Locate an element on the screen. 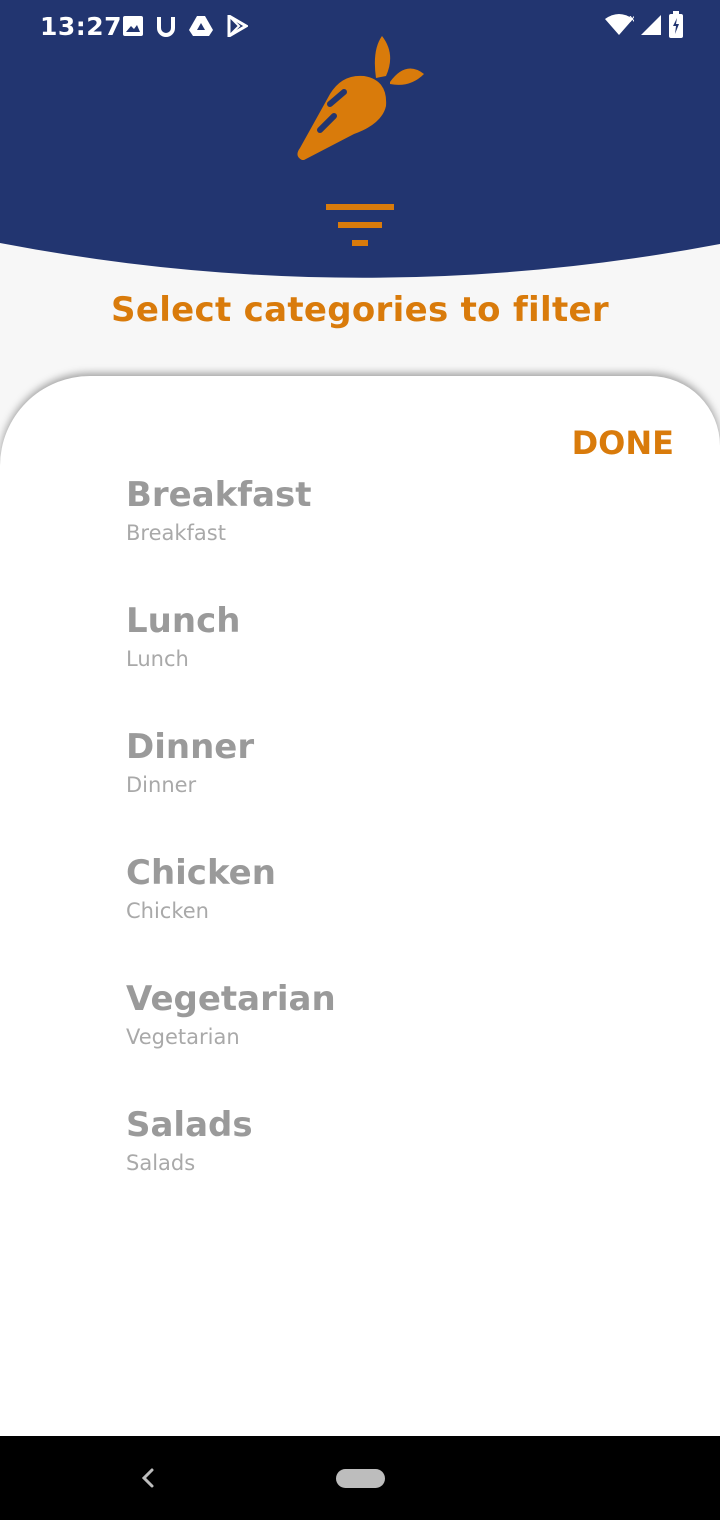  wifi-icon: x is located at coordinates (620, 26).